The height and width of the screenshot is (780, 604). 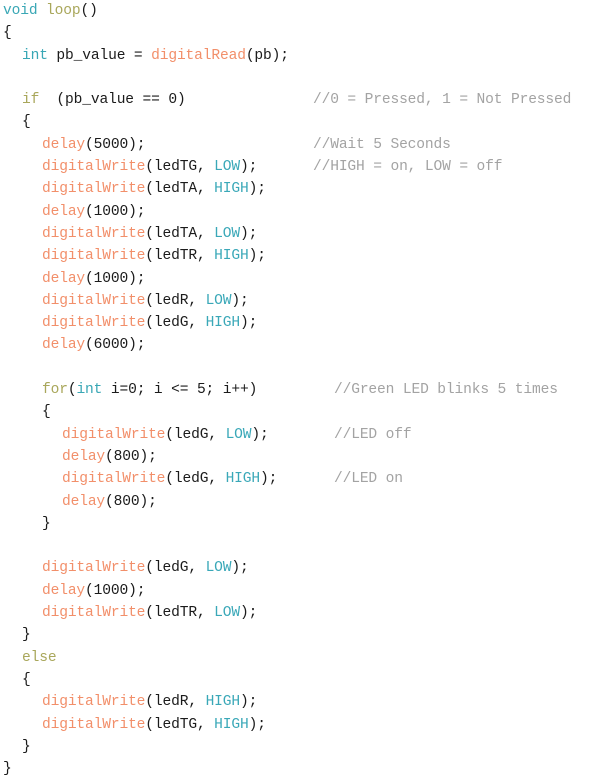 I want to click on code-token-plain: pb_value =, so click(x=99, y=55).